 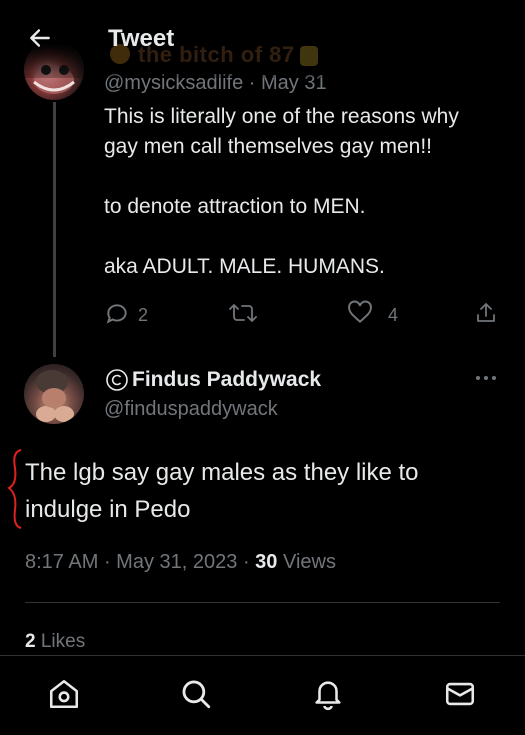 What do you see at coordinates (141, 38) in the screenshot?
I see `page-title: Tweet` at bounding box center [141, 38].